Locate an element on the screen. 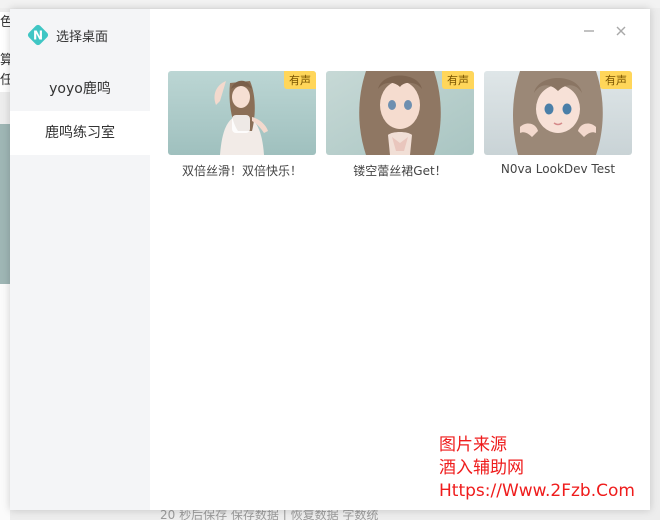 Image resolution: width=660 pixels, height=520 pixels. dialog-title: 选择桌面 is located at coordinates (82, 37).